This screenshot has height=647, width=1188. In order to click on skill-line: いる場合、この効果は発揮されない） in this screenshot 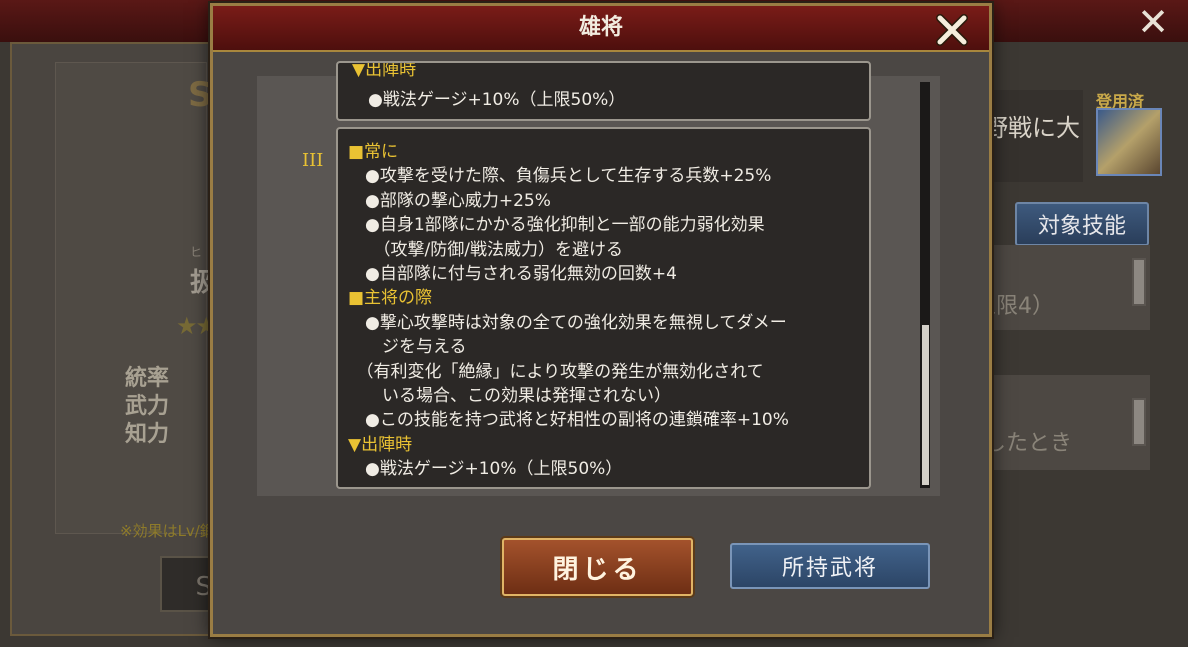, I will do `click(509, 396)`.